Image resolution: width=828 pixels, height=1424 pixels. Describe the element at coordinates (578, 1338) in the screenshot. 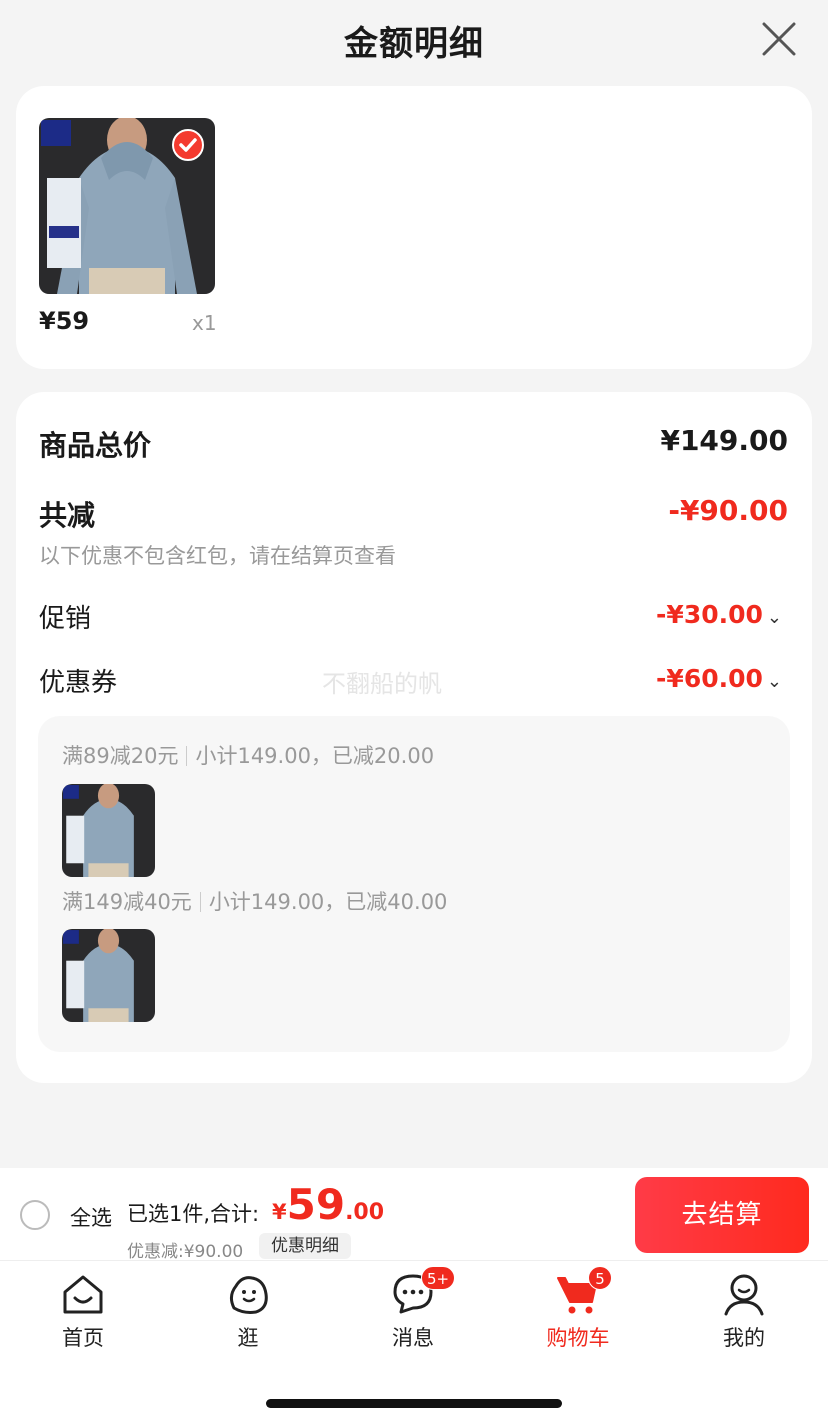

I see `tab-label: 购物车` at that location.